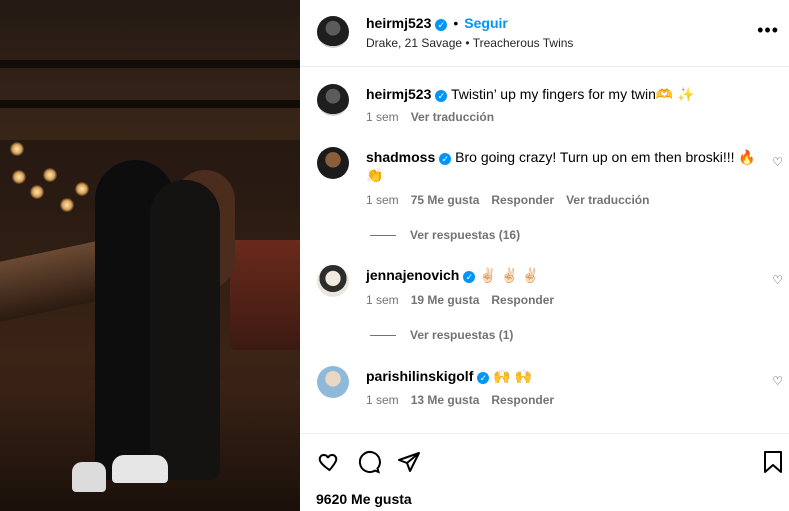  I want to click on view-replies-label: Ver respuestas (1), so click(462, 335).